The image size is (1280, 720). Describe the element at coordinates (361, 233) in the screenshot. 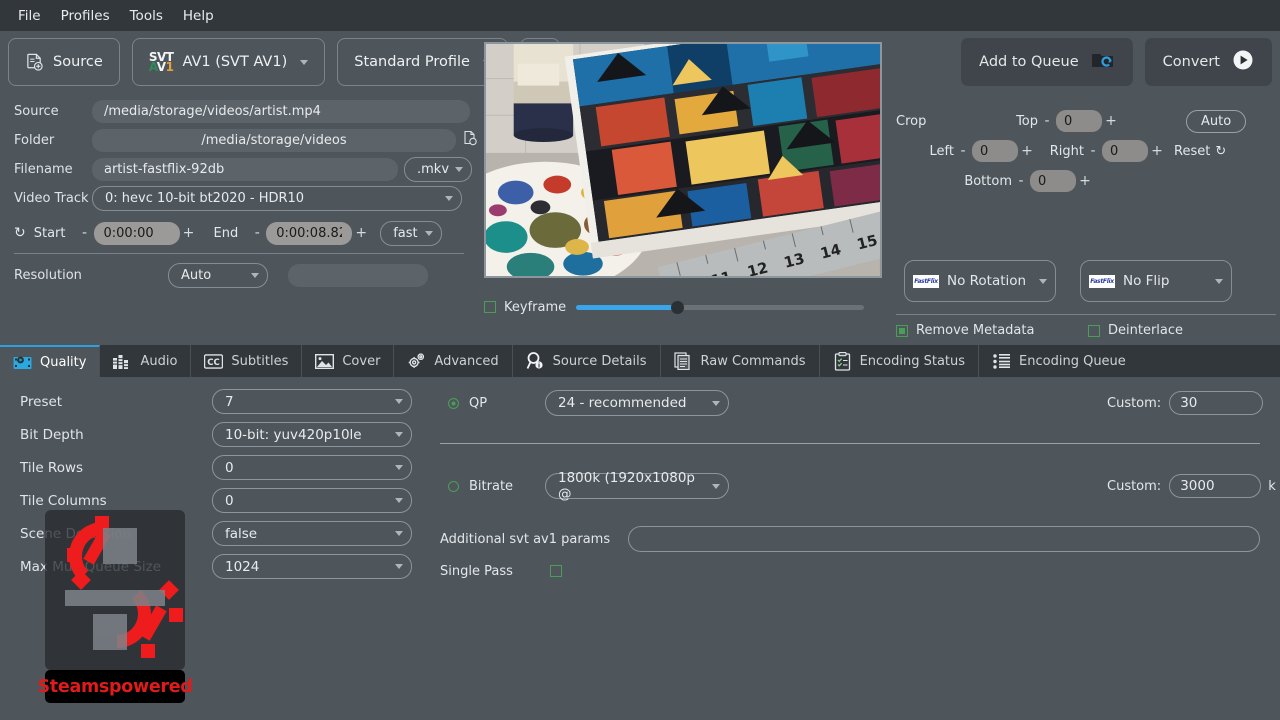

I see `end-plus-button: +` at that location.